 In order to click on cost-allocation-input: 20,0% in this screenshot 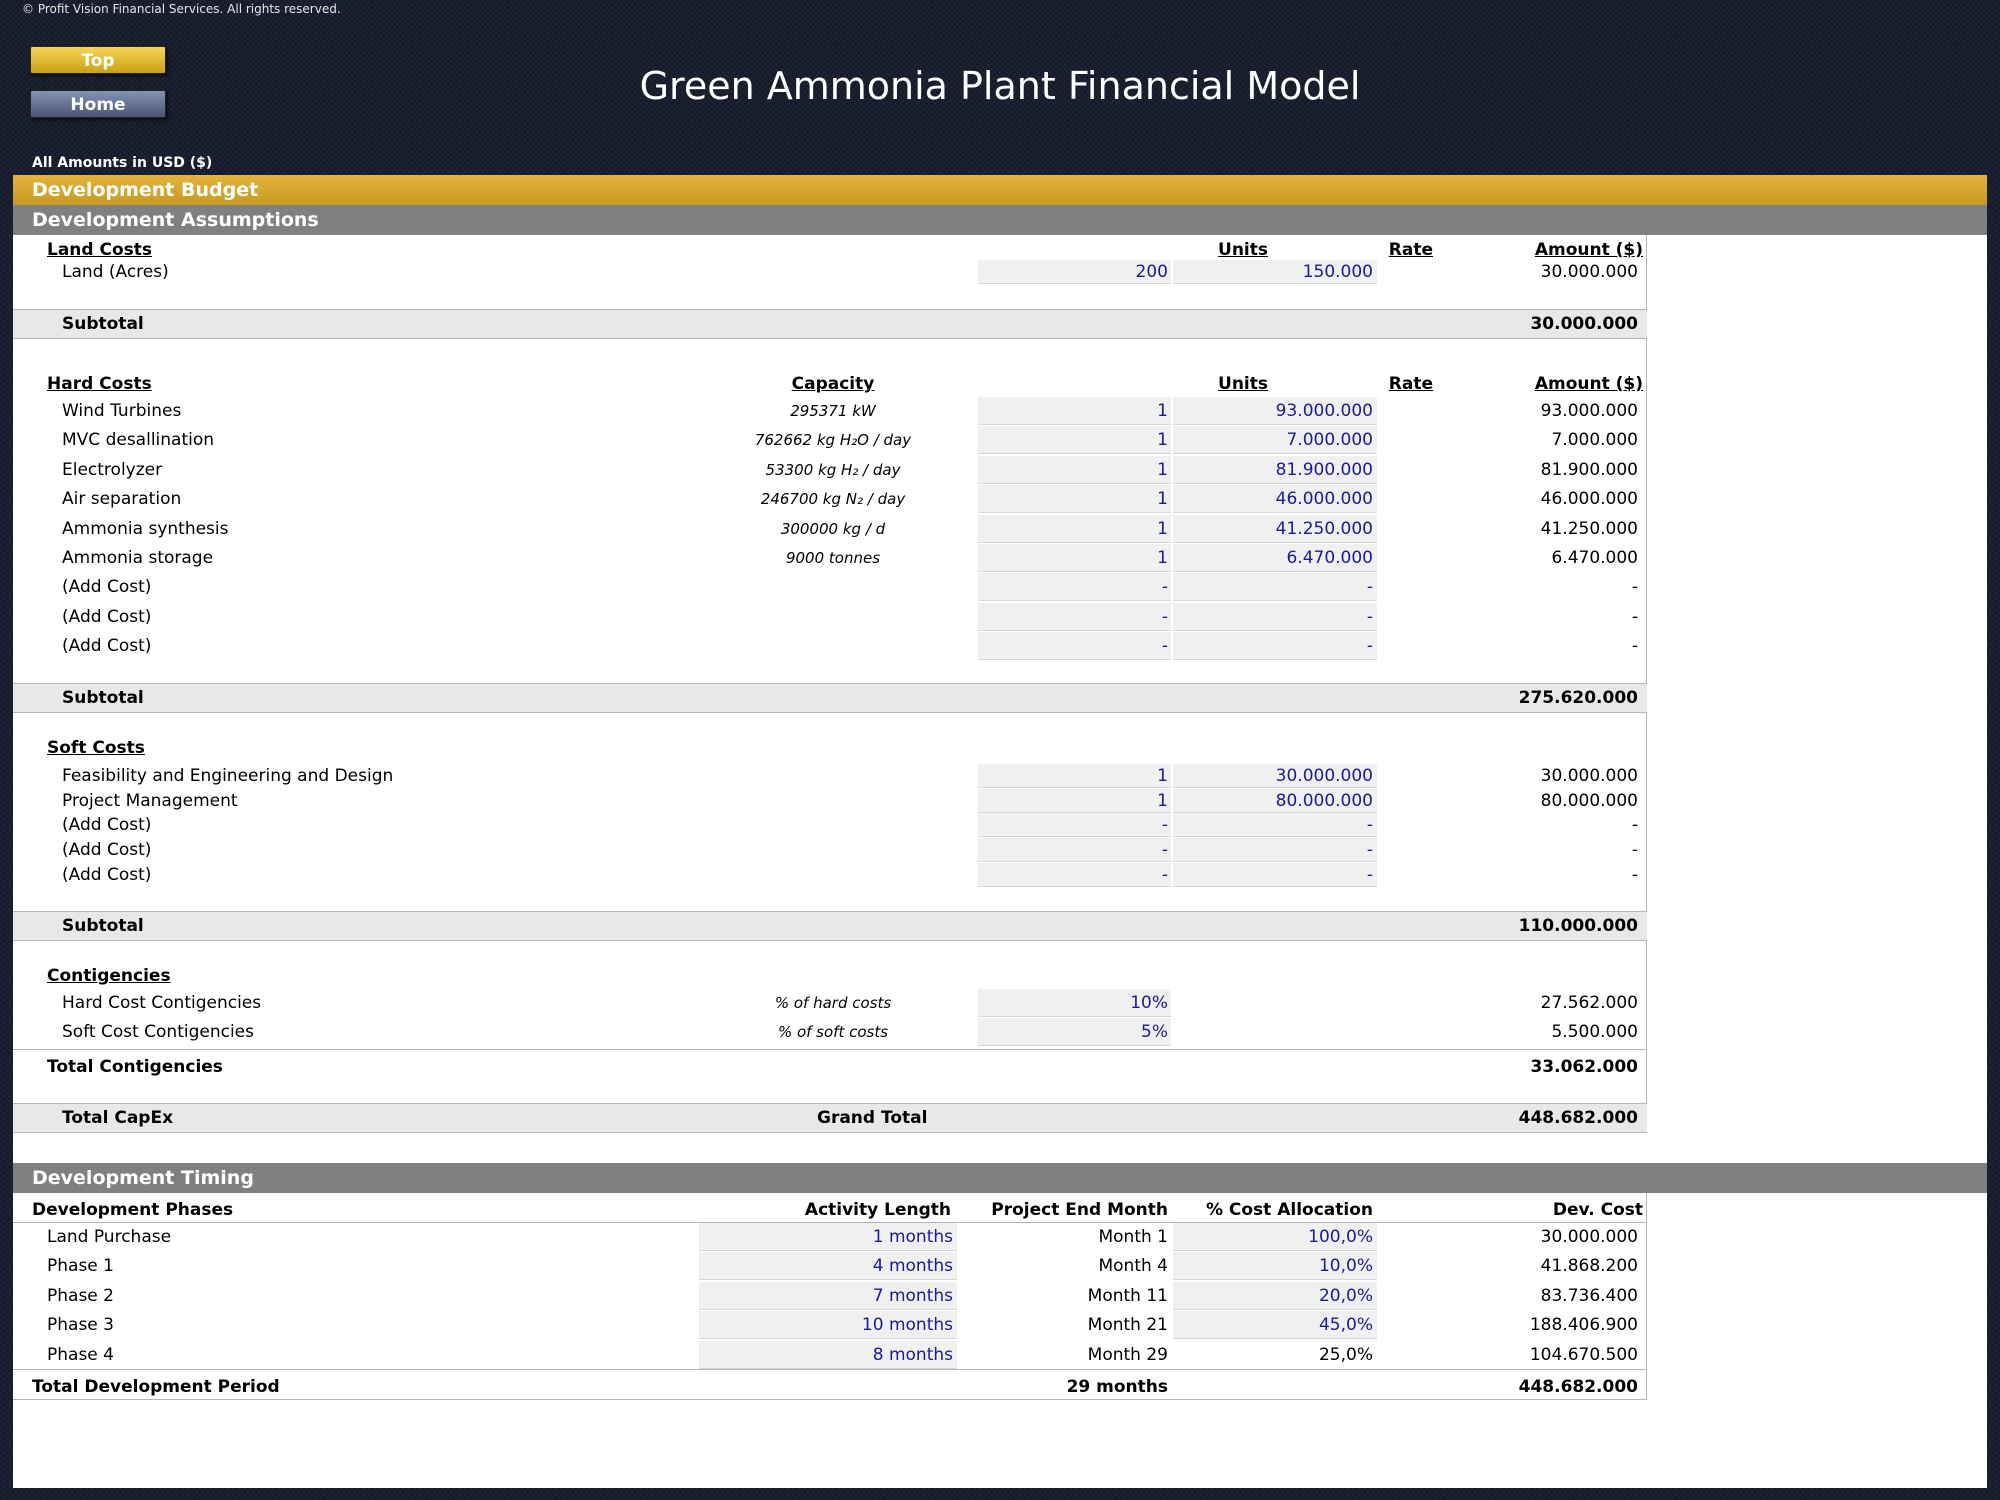, I will do `click(1273, 1296)`.